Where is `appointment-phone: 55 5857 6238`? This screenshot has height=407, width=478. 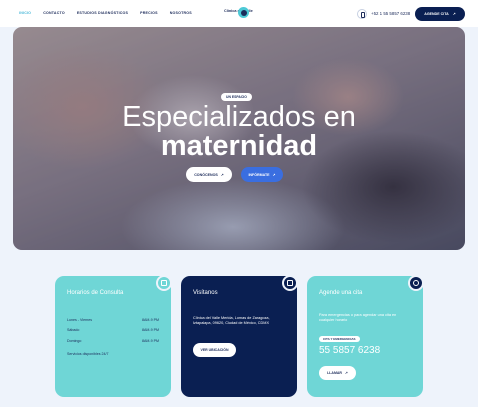 appointment-phone: 55 5857 6238 is located at coordinates (349, 350).